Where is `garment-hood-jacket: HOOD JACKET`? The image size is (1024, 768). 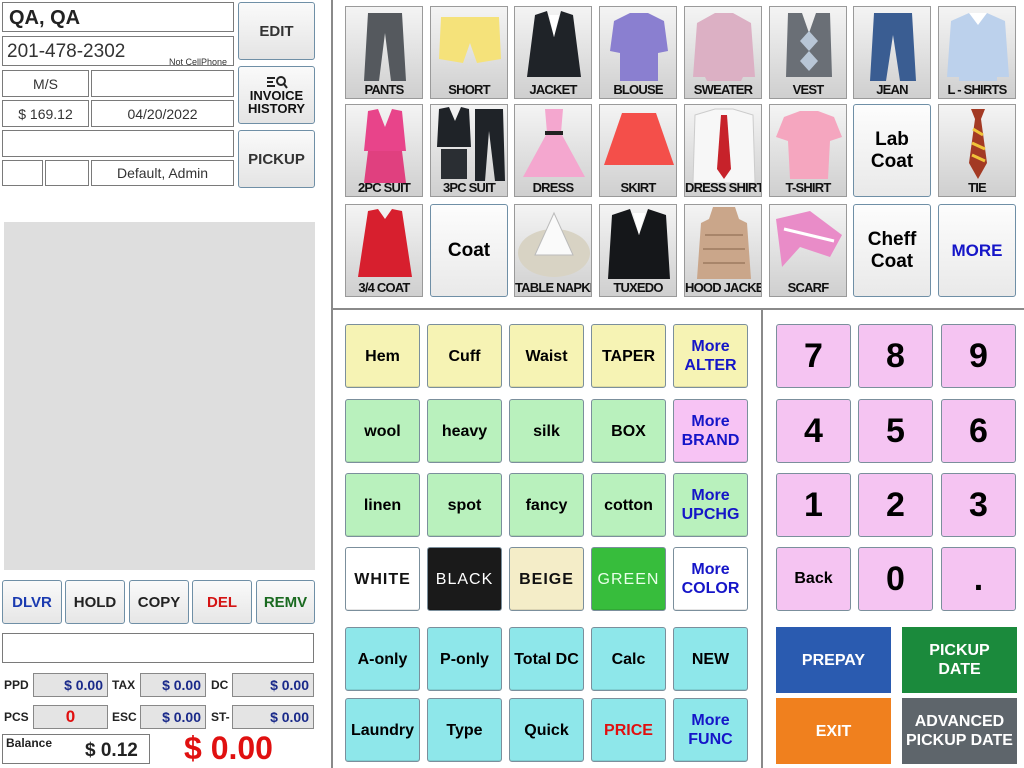 garment-hood-jacket: HOOD JACKET is located at coordinates (723, 250).